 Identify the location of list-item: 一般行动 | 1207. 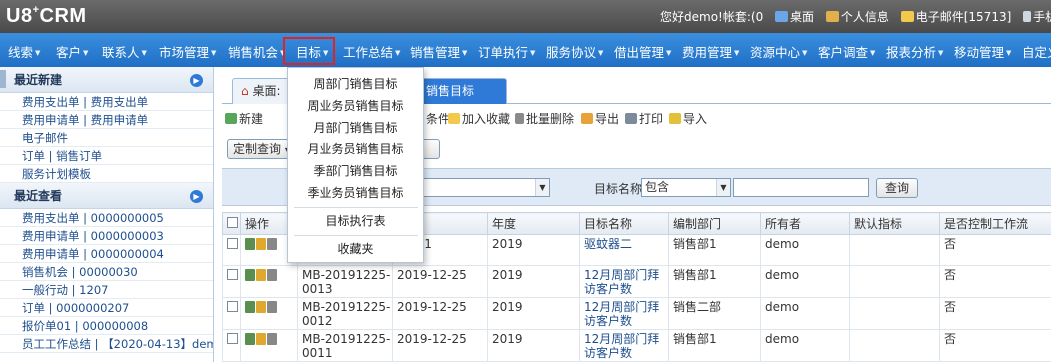
(106, 290).